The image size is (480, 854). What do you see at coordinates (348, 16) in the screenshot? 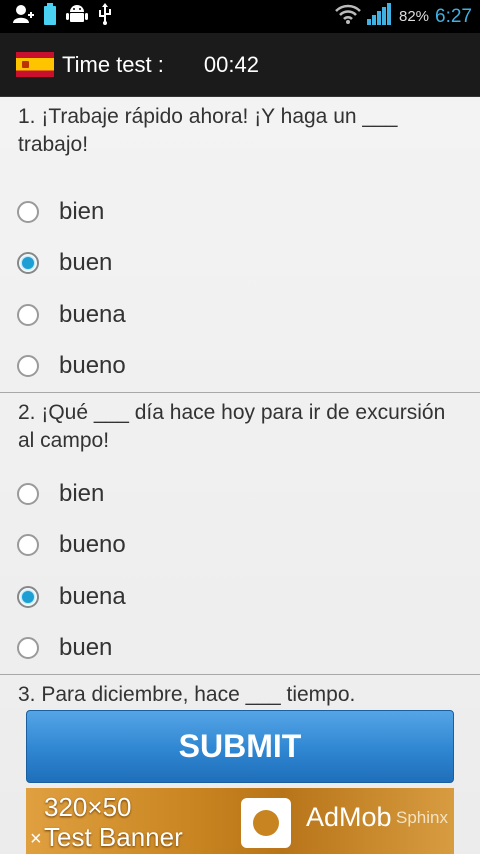
I see `wifi-icon` at bounding box center [348, 16].